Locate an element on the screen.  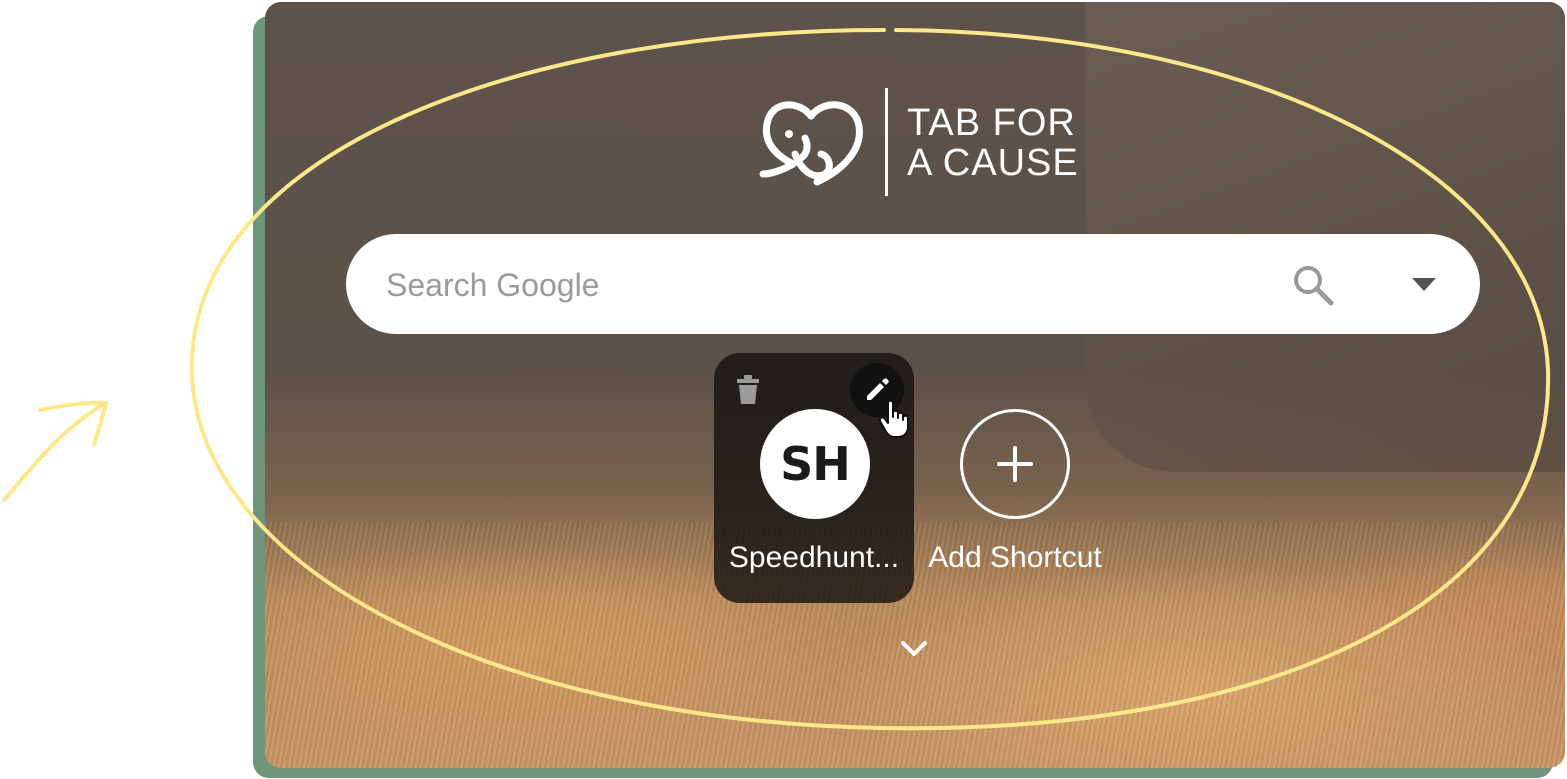
search-bar is located at coordinates (913, 284).